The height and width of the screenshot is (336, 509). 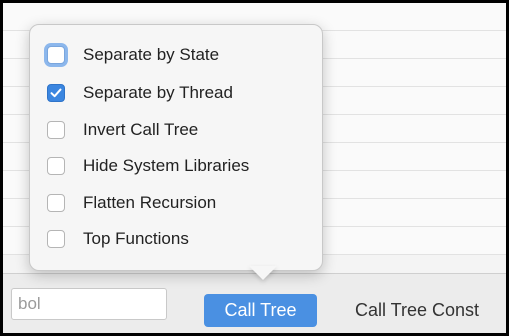 I want to click on option-separate-by-state: Separate by State, so click(x=133, y=55).